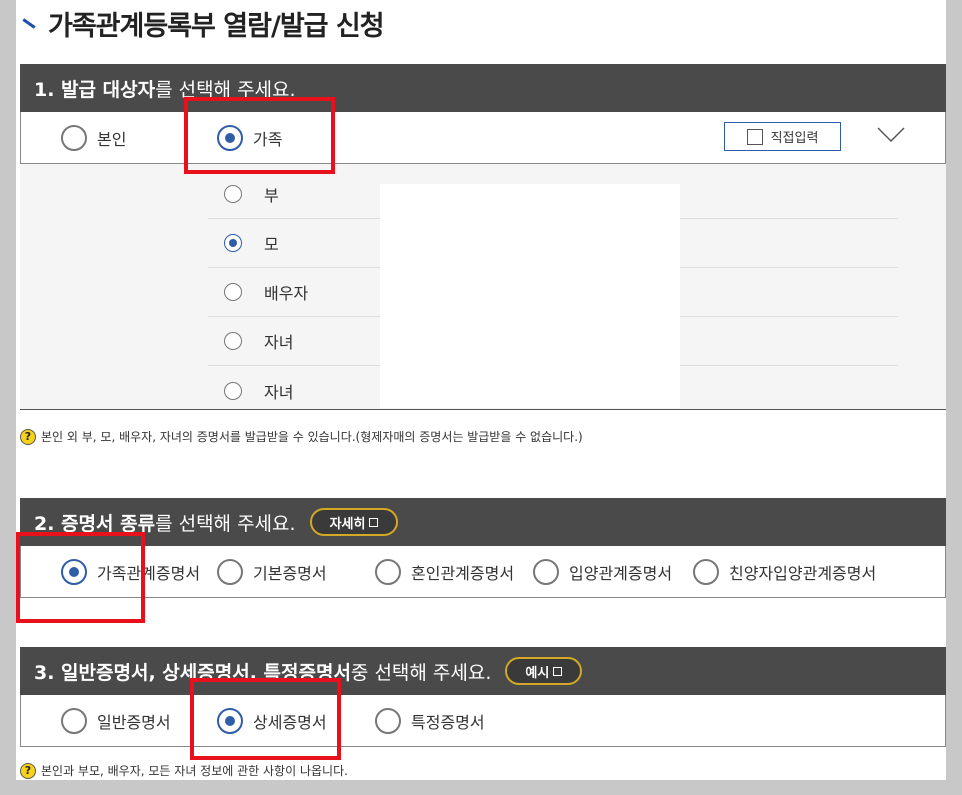 This screenshot has height=795, width=962. What do you see at coordinates (483, 88) in the screenshot?
I see `section1-header: 1. 발급 대상자 를 선택해 주세요.` at bounding box center [483, 88].